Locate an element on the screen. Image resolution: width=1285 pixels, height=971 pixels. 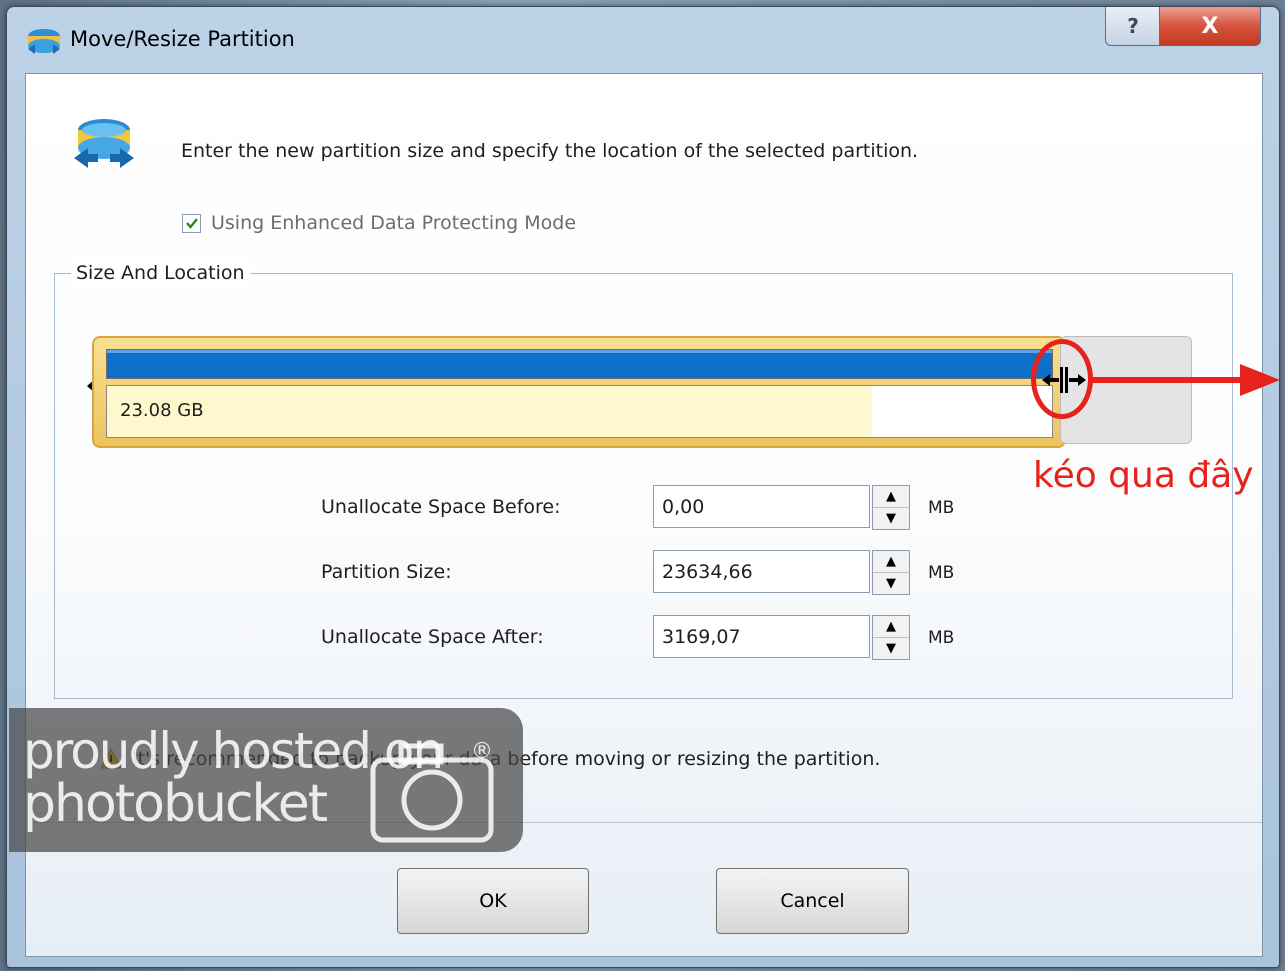
partition-size-unit: MB is located at coordinates (941, 573).